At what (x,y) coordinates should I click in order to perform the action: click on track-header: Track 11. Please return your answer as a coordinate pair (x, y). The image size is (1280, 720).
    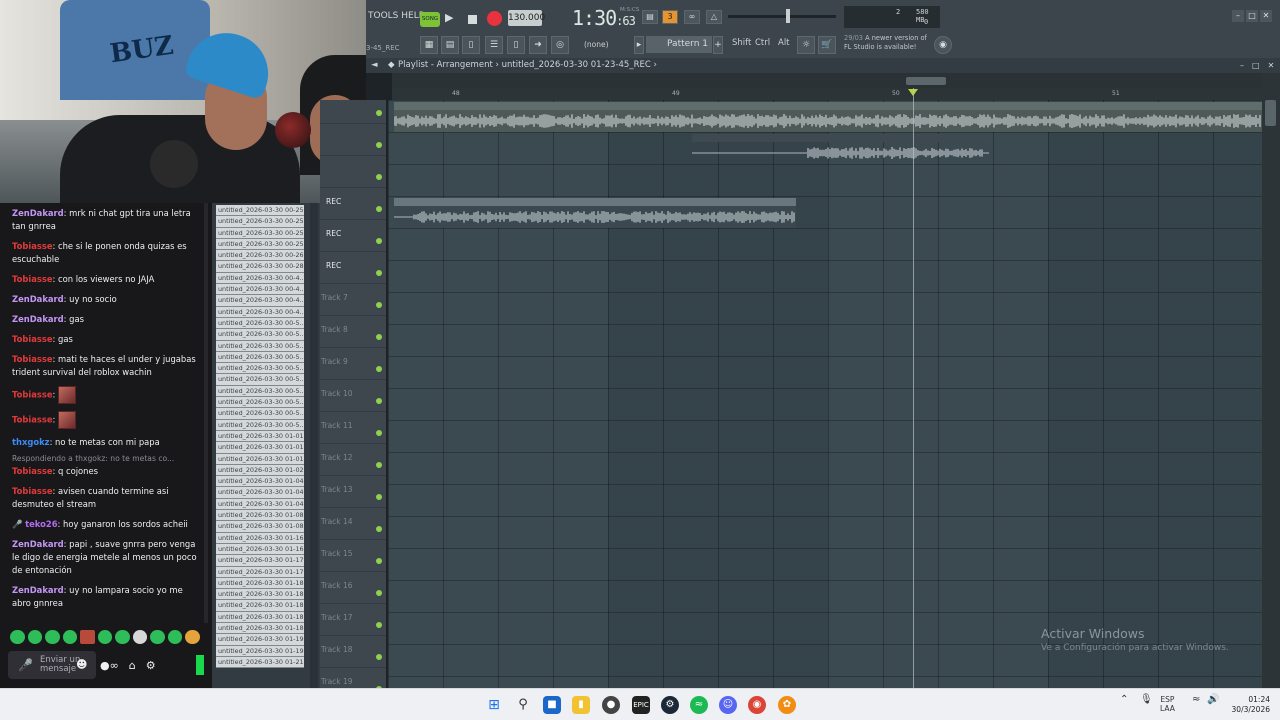
    Looking at the image, I should click on (353, 428).